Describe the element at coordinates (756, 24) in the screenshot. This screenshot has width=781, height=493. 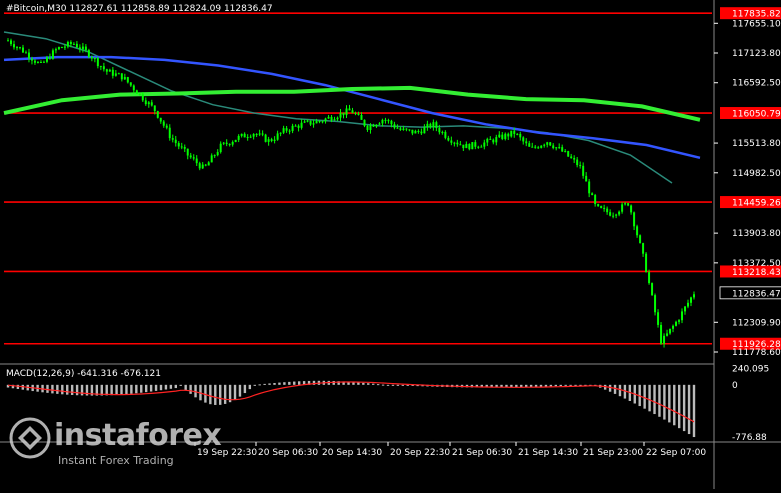
I see `price-tick-label: 117655.10` at that location.